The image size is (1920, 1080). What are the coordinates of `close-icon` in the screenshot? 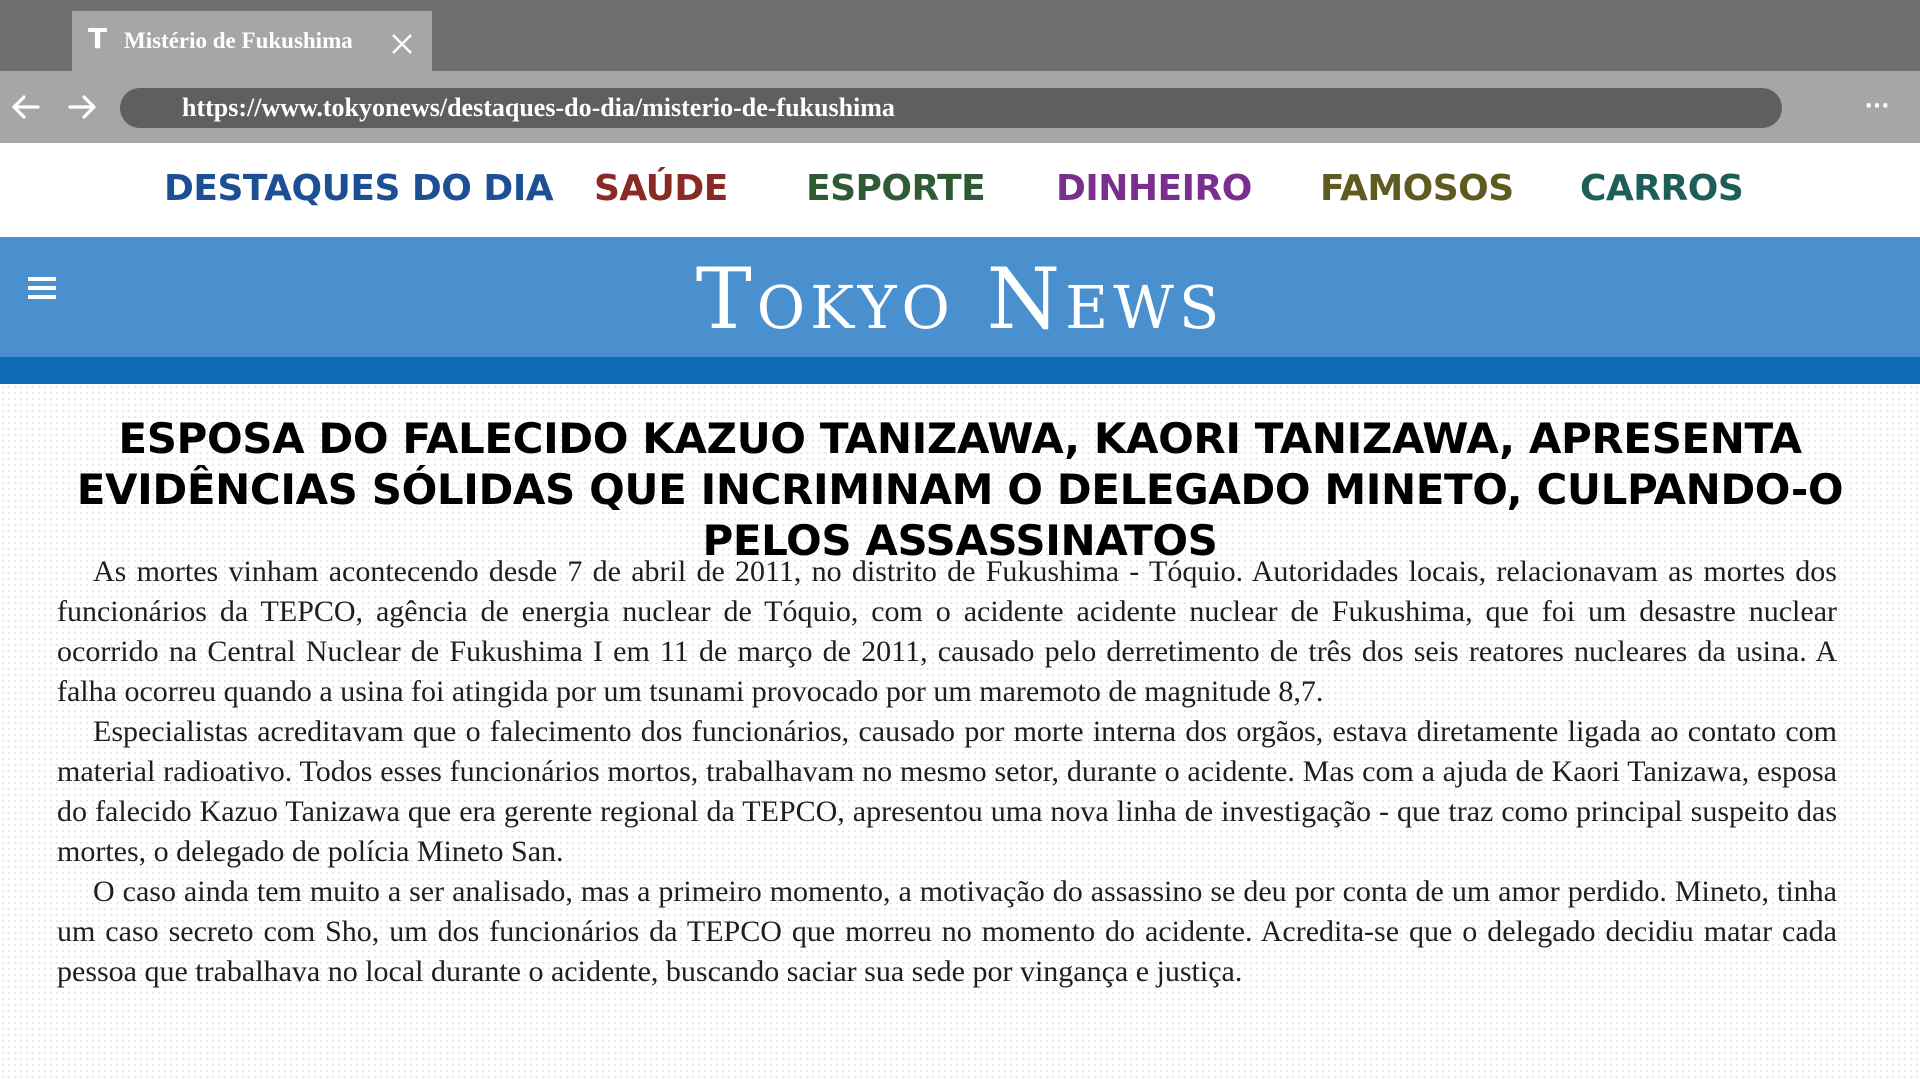 It's located at (402, 44).